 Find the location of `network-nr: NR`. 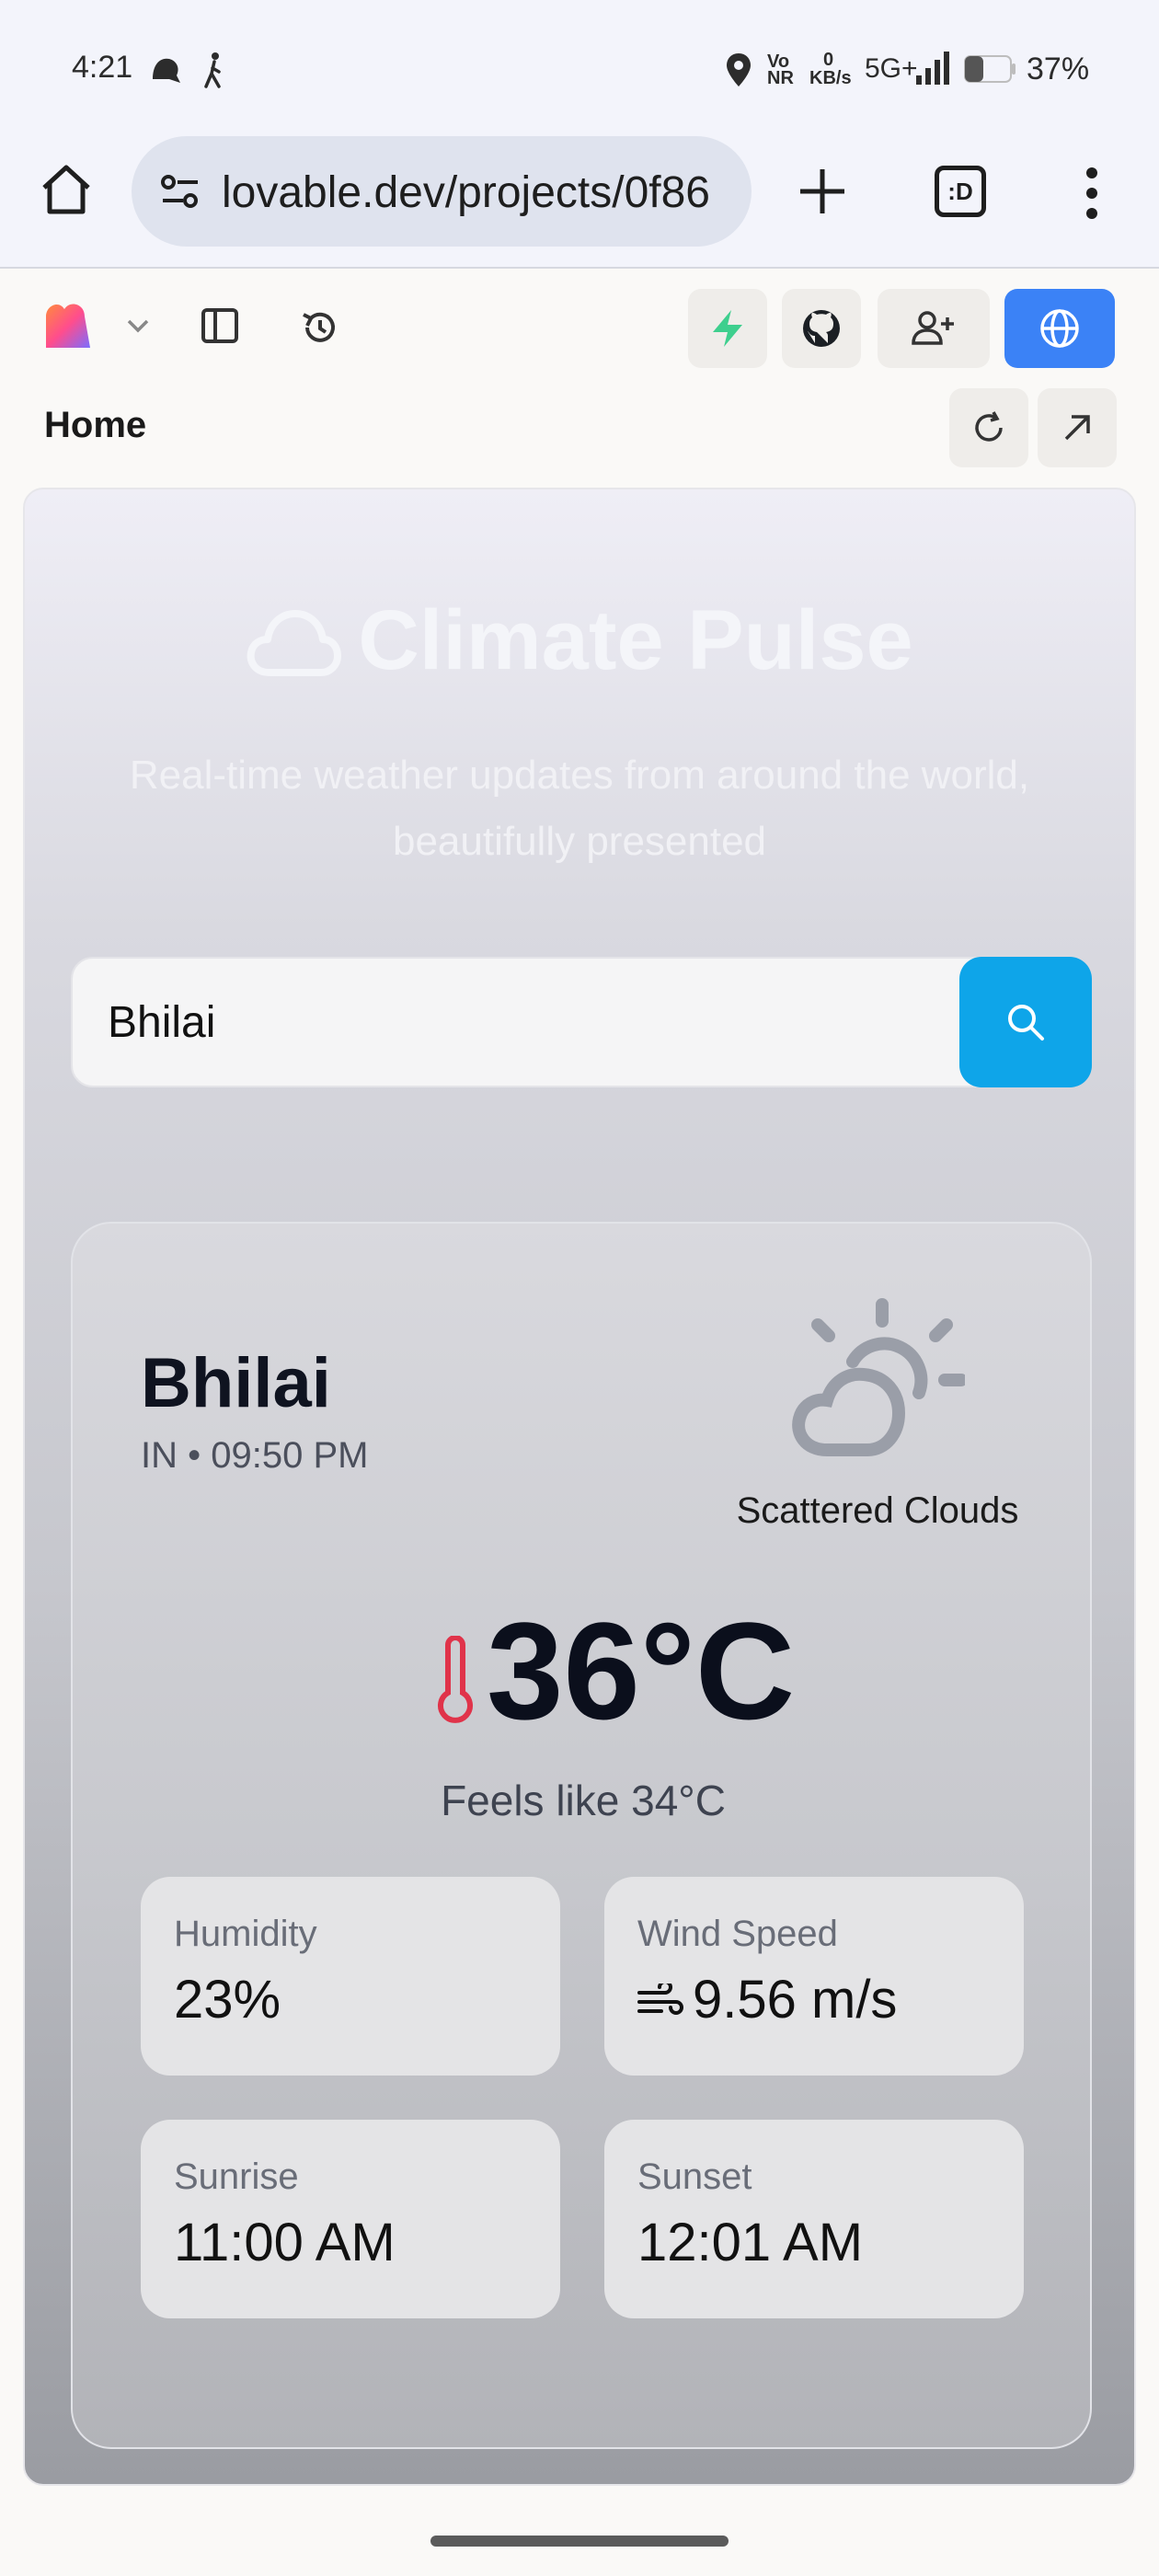

network-nr: NR is located at coordinates (780, 78).